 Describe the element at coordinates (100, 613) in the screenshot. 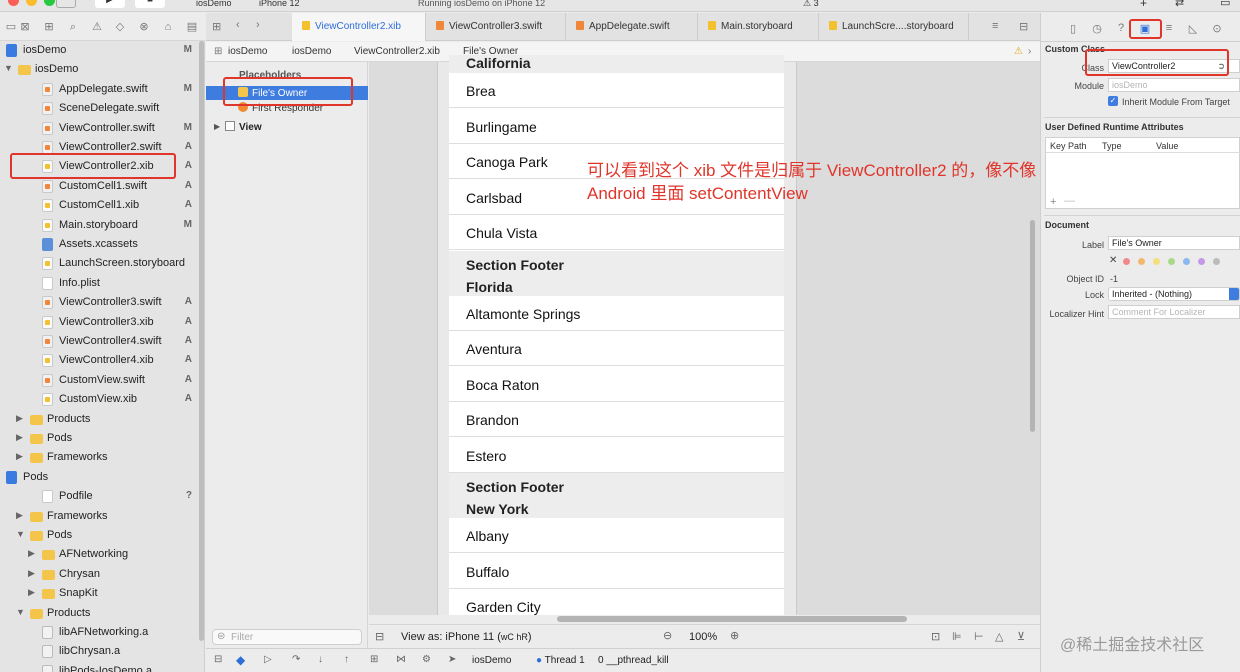

I see `nav-item: ▼ Products` at that location.